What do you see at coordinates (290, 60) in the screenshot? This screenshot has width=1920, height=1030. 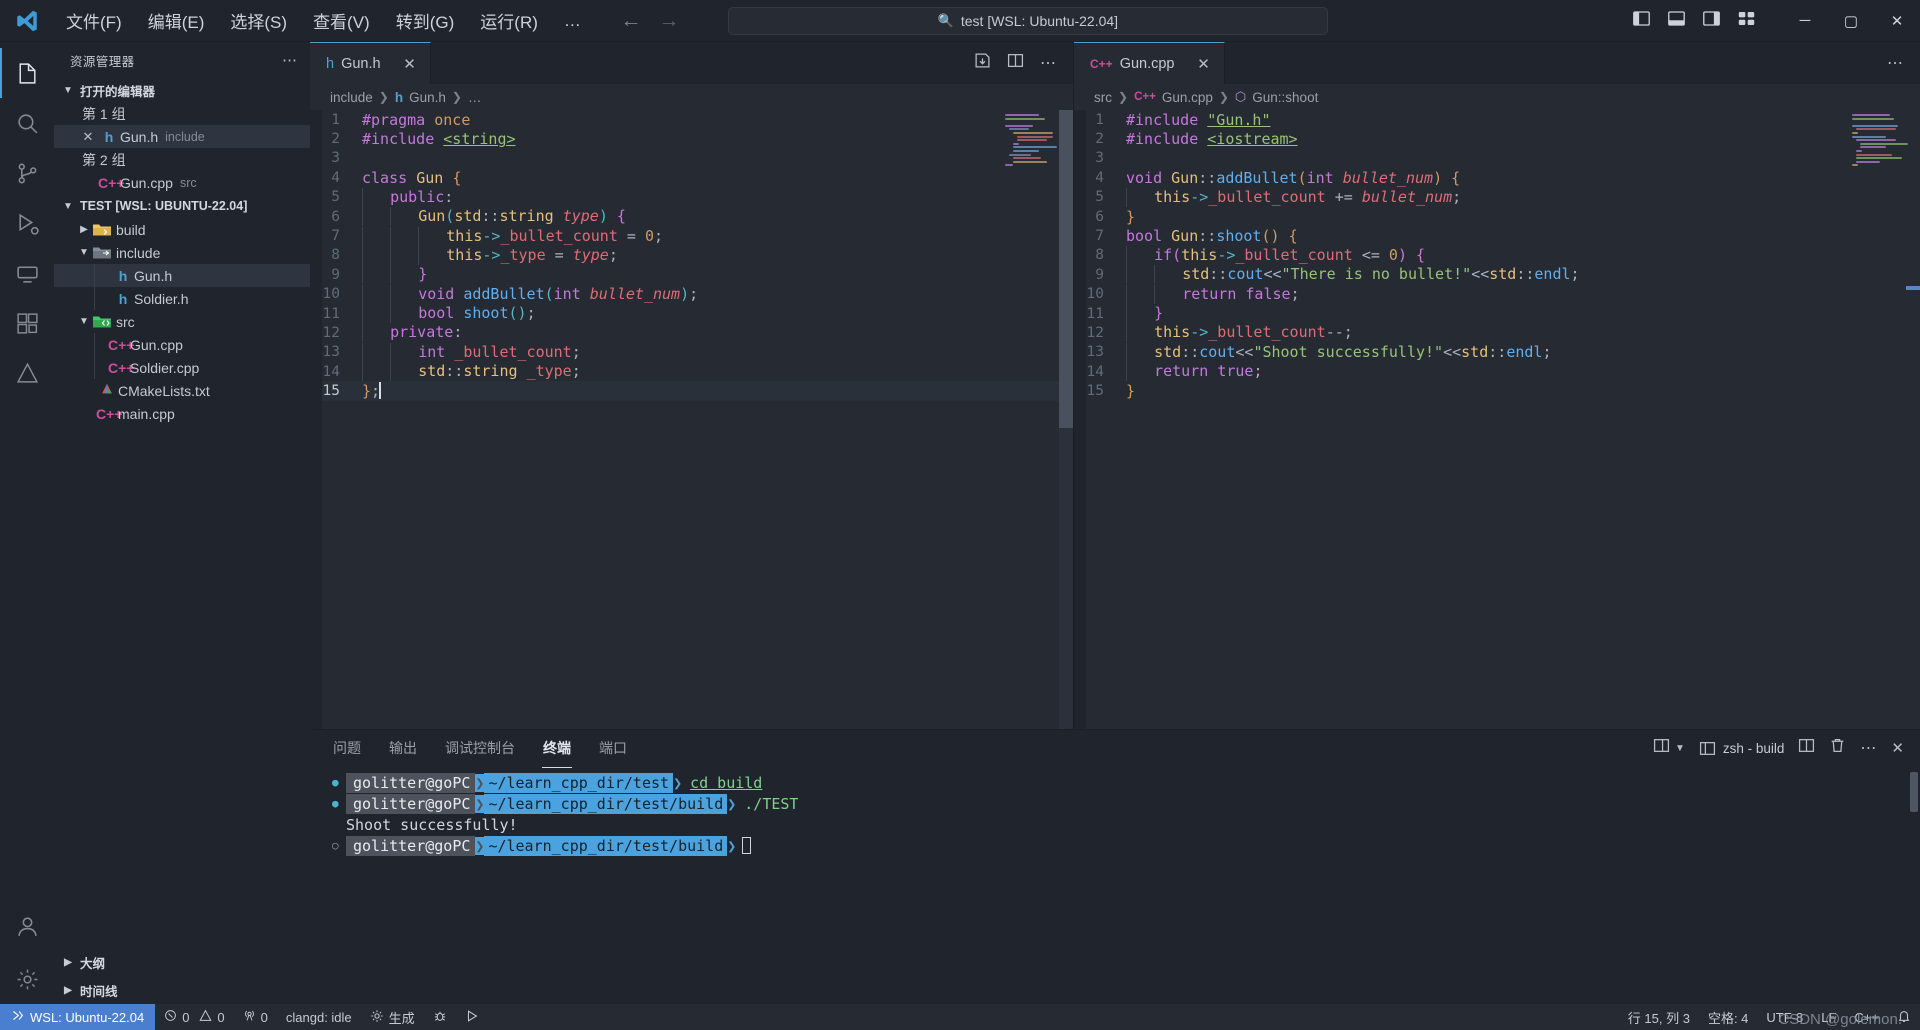 I see `sidebar-more-actions: ⋯` at bounding box center [290, 60].